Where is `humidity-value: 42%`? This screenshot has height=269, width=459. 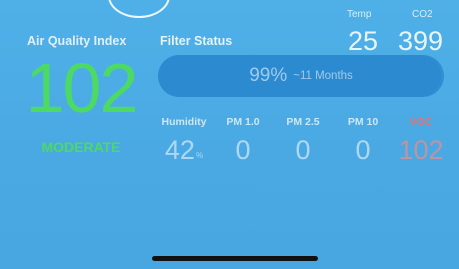
humidity-value: 42% is located at coordinates (184, 150).